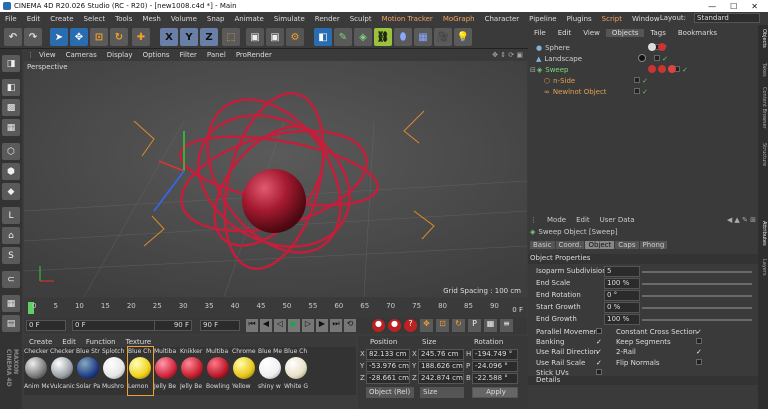 This screenshot has height=409, width=768. Describe the element at coordinates (266, 325) in the screenshot. I see `prev-key-icon: ◀` at that location.